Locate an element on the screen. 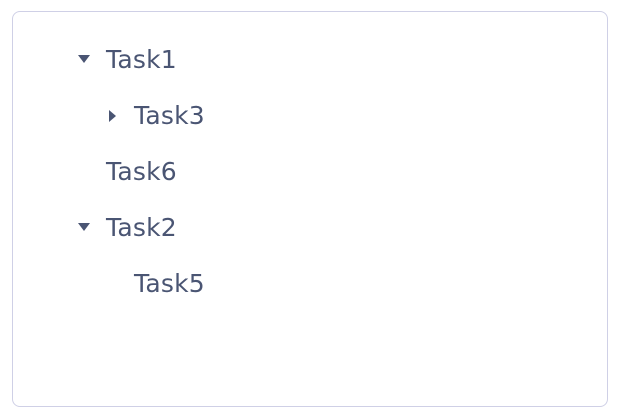 This screenshot has height=420, width=622. tree-item-label: Task1 is located at coordinates (141, 59).